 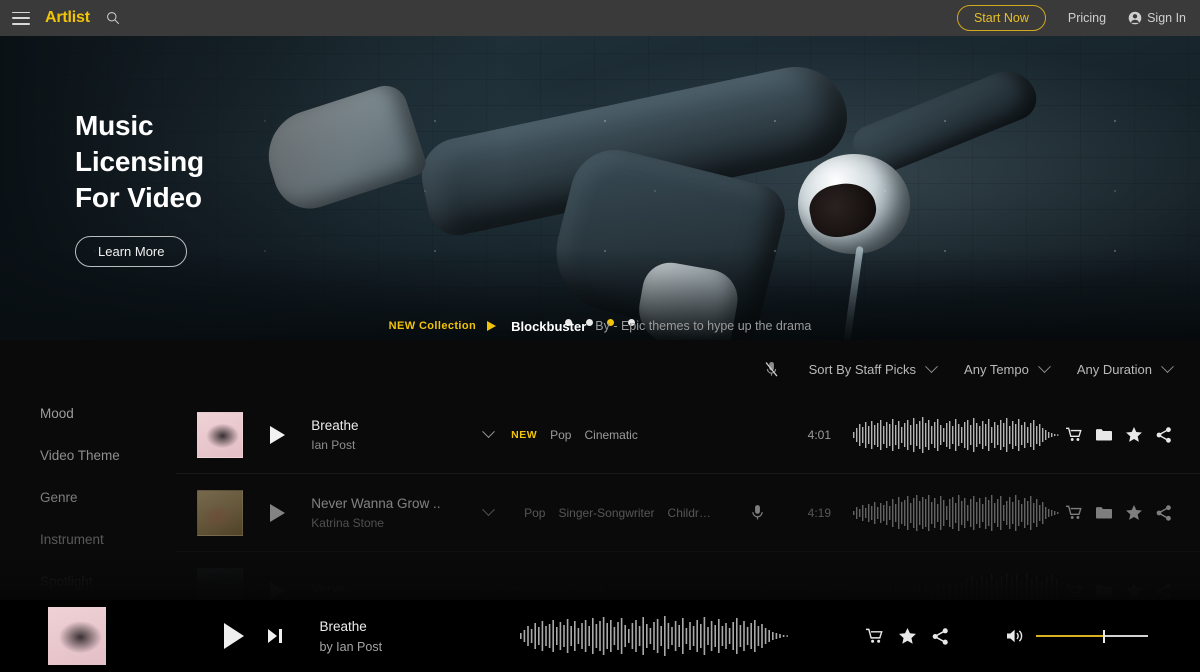 I want to click on collection-play-icon, so click(x=492, y=326).